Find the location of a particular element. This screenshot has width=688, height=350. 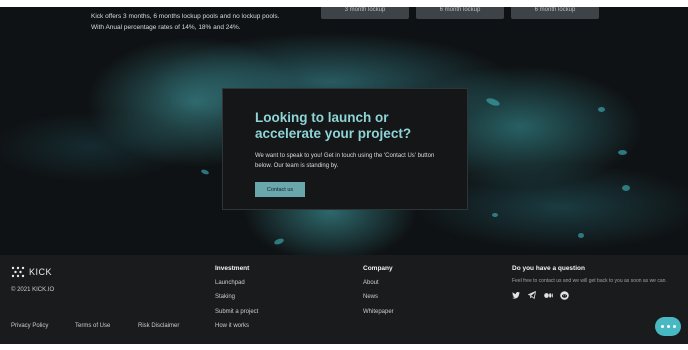

footer-link-submit-project: Submit a project is located at coordinates (236, 312).